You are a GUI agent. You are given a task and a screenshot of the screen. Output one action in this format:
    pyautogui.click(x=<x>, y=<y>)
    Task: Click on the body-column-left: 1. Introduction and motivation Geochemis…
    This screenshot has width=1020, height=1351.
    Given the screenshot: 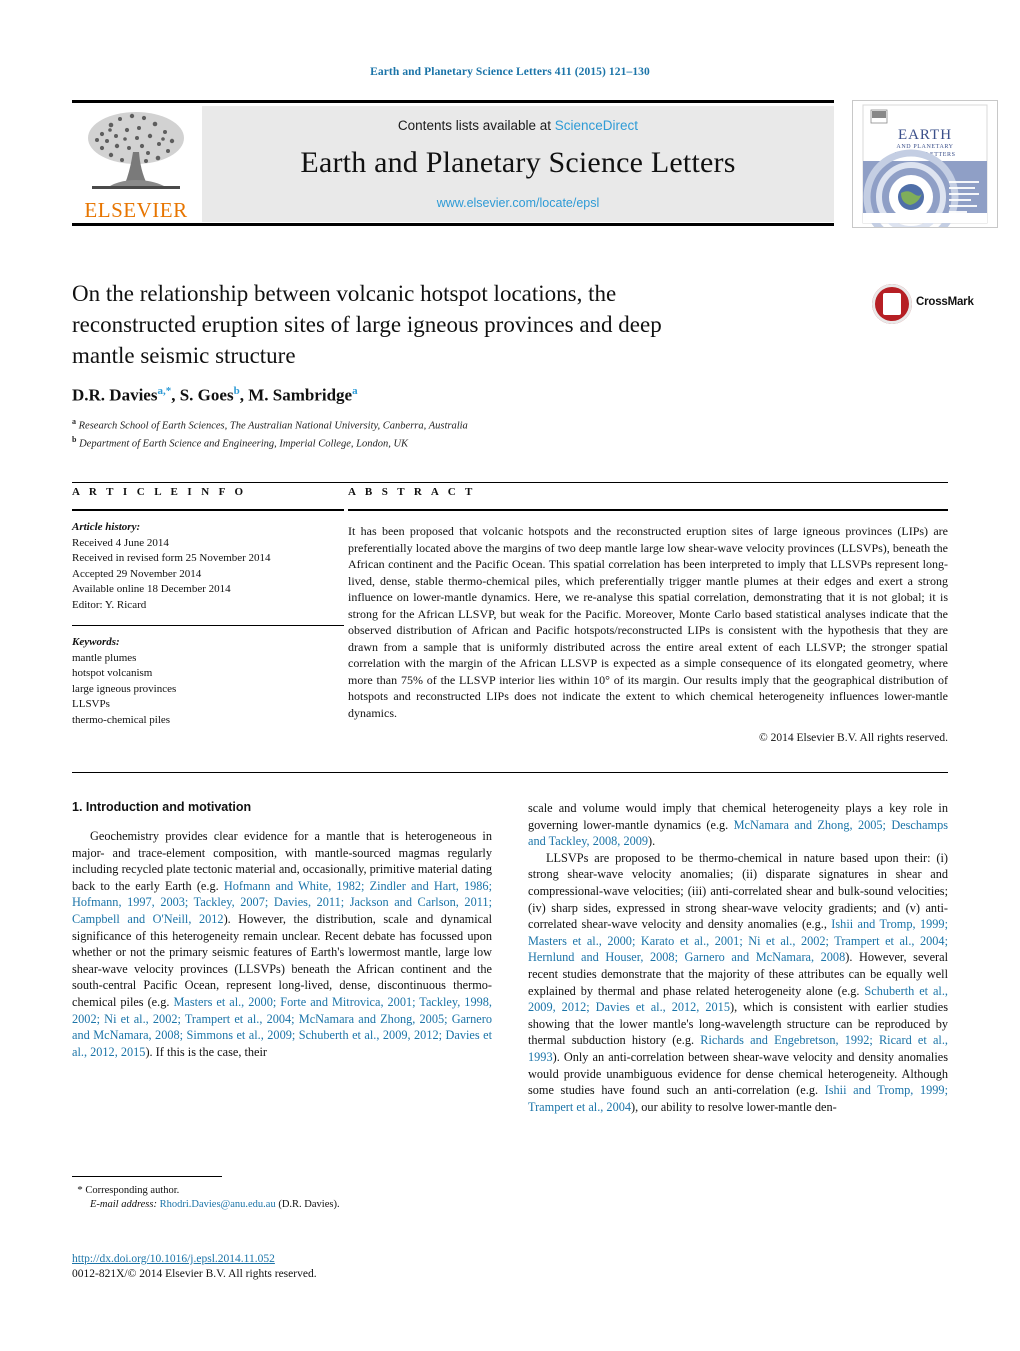 What is the action you would take?
    pyautogui.click(x=282, y=930)
    